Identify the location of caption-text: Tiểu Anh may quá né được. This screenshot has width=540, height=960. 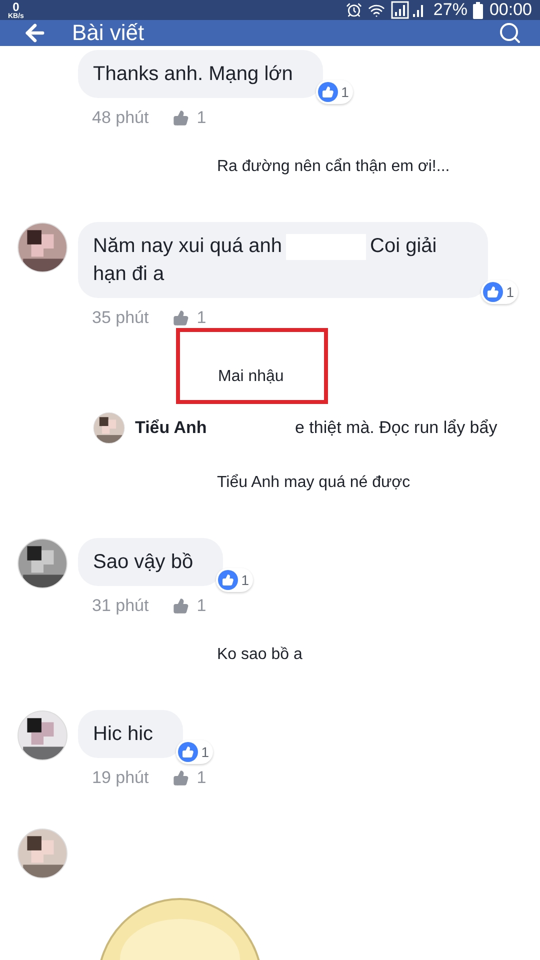
(313, 483).